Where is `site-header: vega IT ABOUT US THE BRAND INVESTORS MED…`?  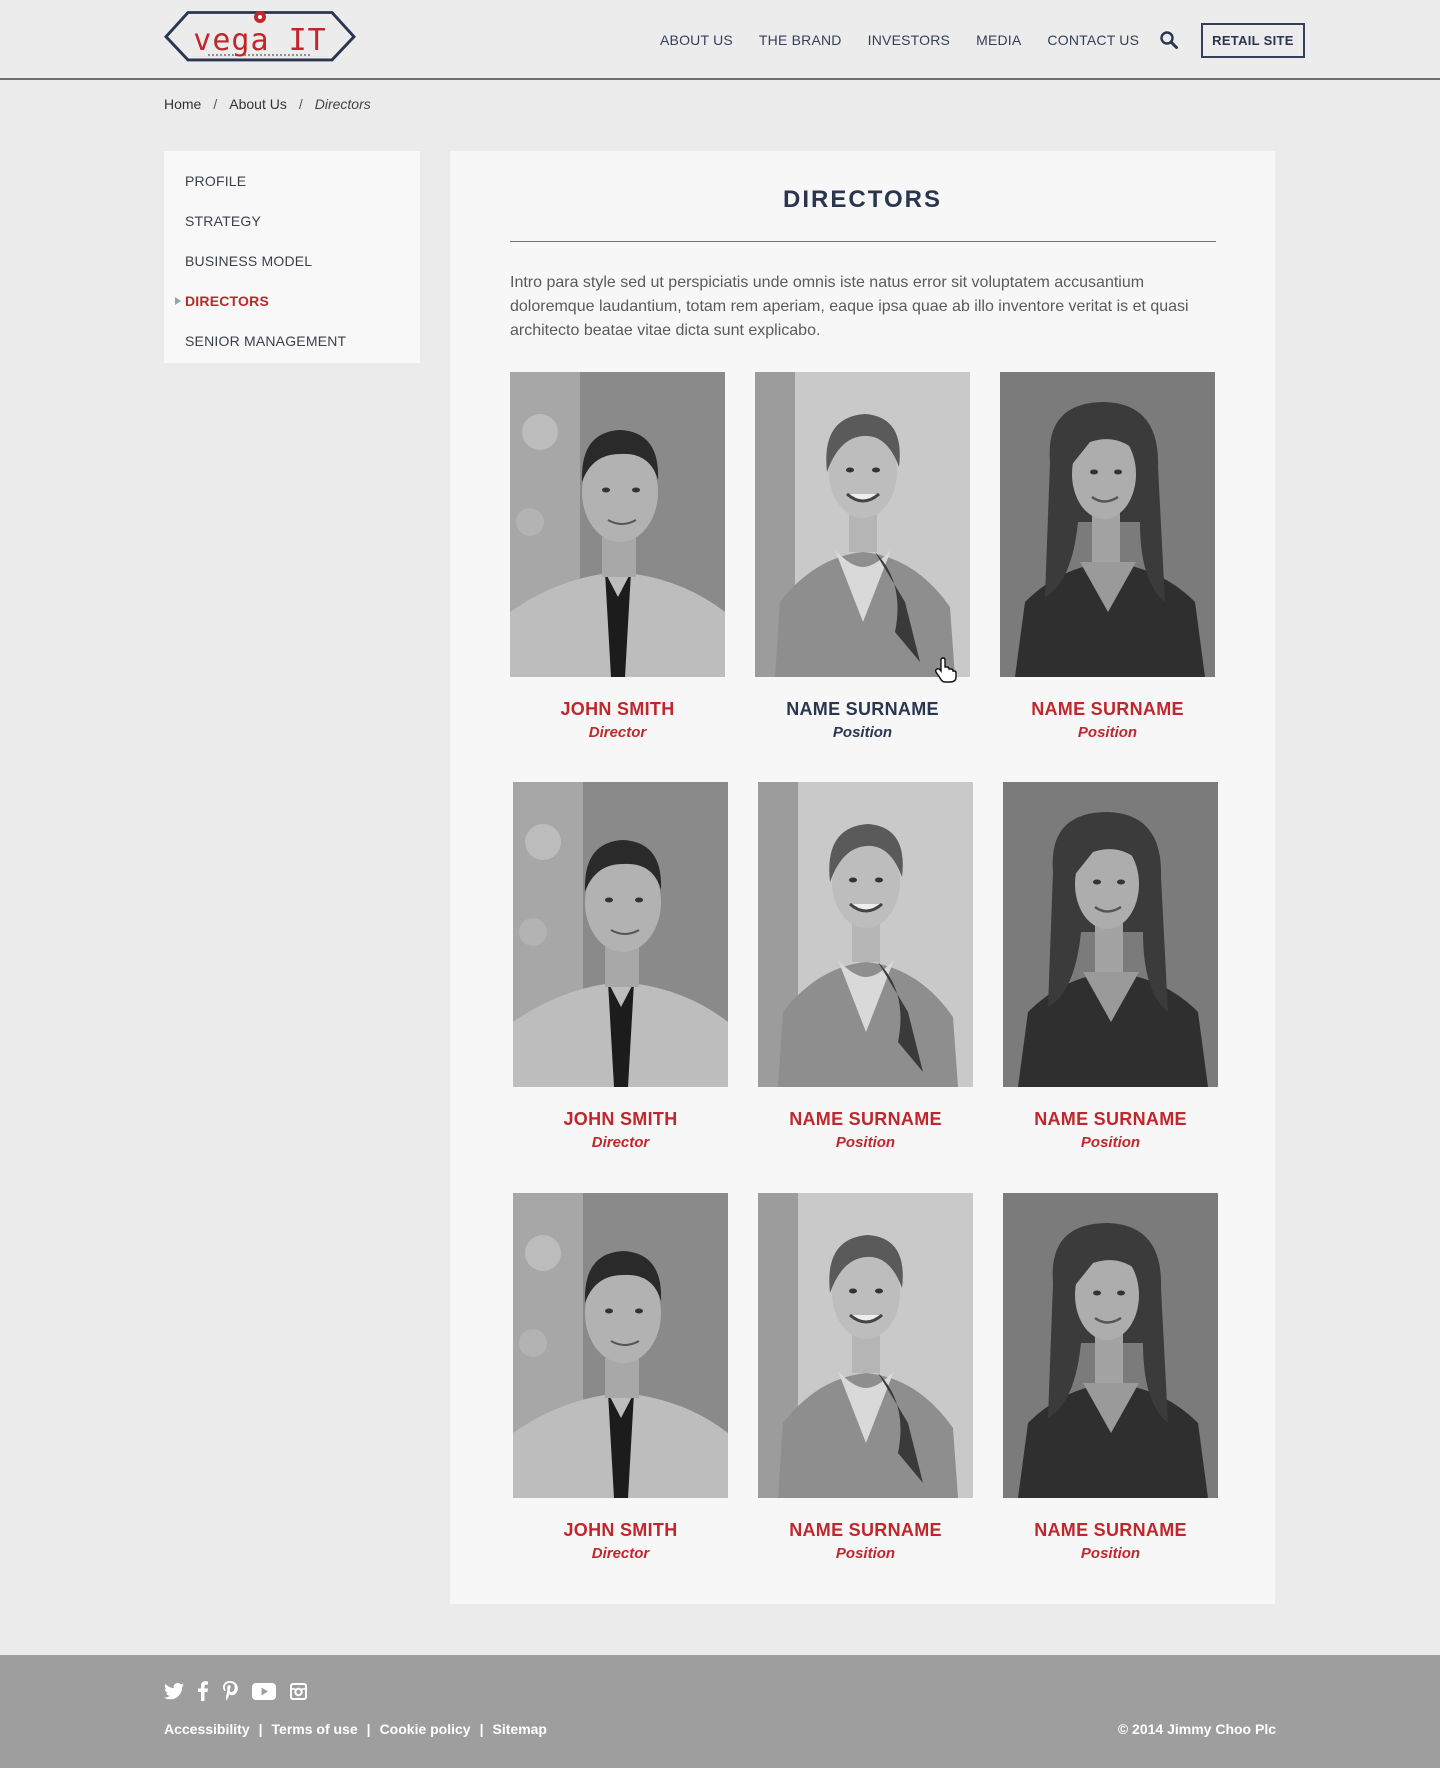 site-header: vega IT ABOUT US THE BRAND INVESTORS MED… is located at coordinates (720, 40).